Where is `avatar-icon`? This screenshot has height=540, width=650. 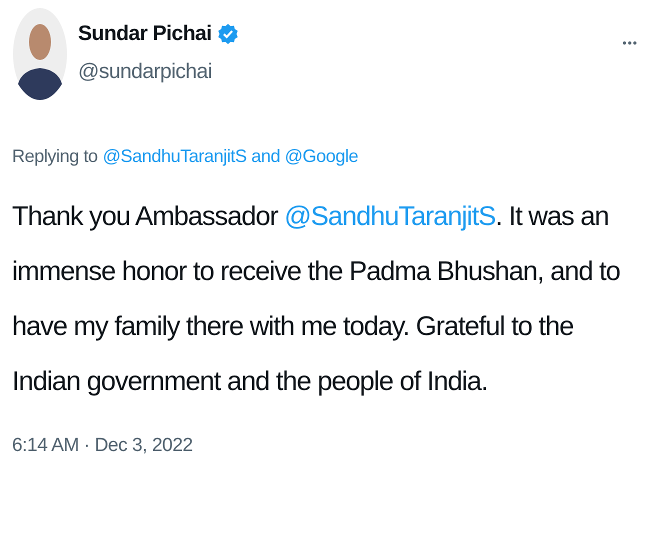
avatar-icon is located at coordinates (40, 54).